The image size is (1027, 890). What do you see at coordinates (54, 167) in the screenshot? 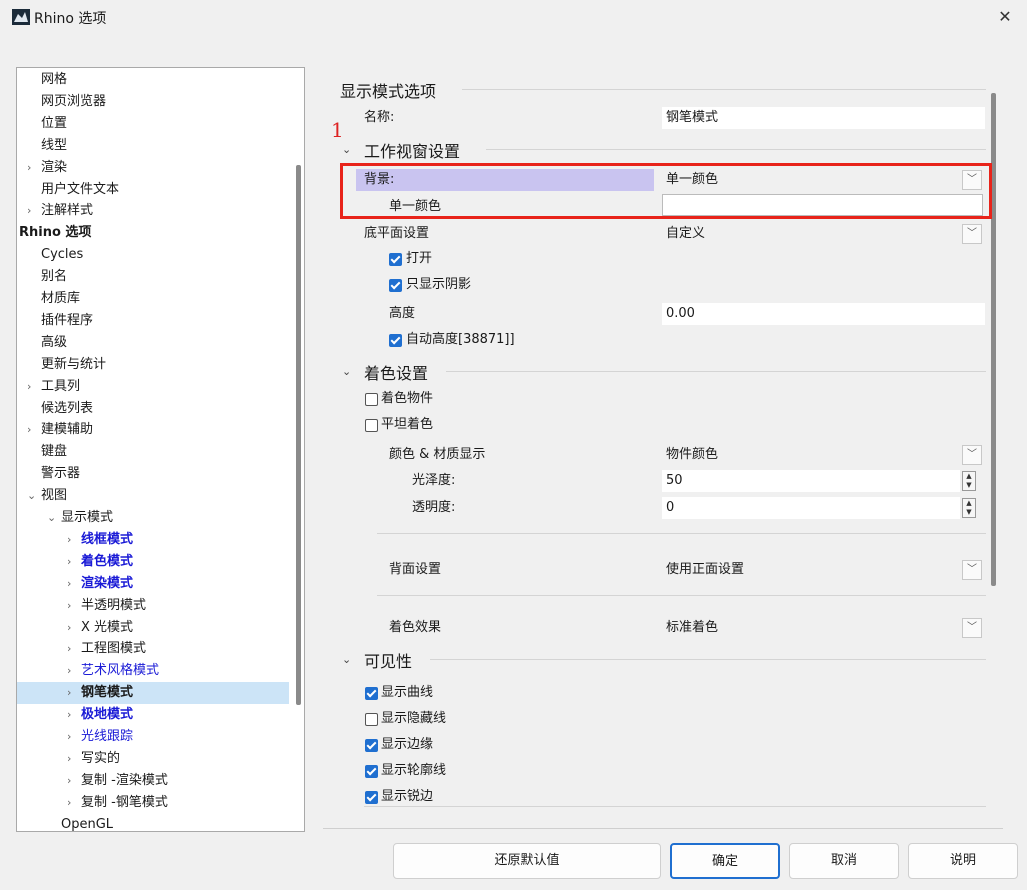
I see `tree-item-label: 渲染` at bounding box center [54, 167].